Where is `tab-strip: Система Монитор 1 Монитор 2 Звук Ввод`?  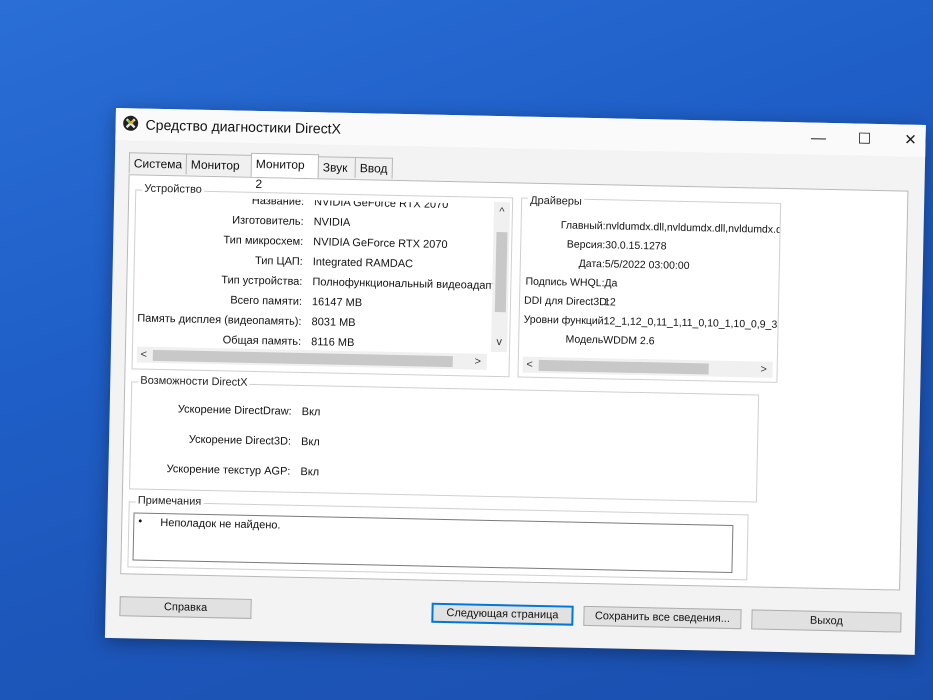 tab-strip: Система Монитор 1 Монитор 2 Звук Ввод is located at coordinates (261, 172).